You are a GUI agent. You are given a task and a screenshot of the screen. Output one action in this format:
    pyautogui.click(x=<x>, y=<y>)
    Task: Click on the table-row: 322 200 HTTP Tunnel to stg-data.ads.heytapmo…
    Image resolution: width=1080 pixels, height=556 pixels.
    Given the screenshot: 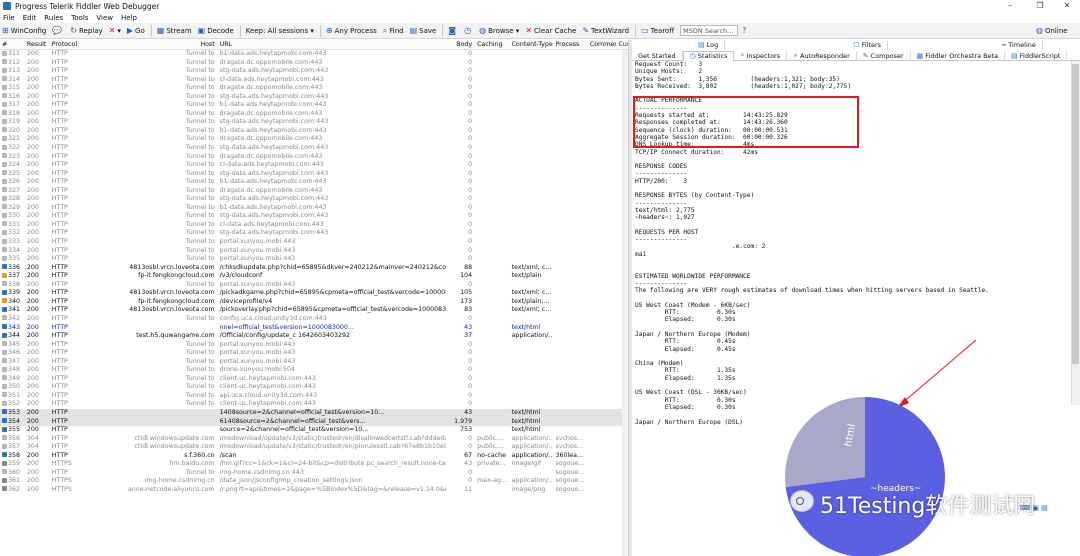 What is the action you would take?
    pyautogui.click(x=314, y=148)
    